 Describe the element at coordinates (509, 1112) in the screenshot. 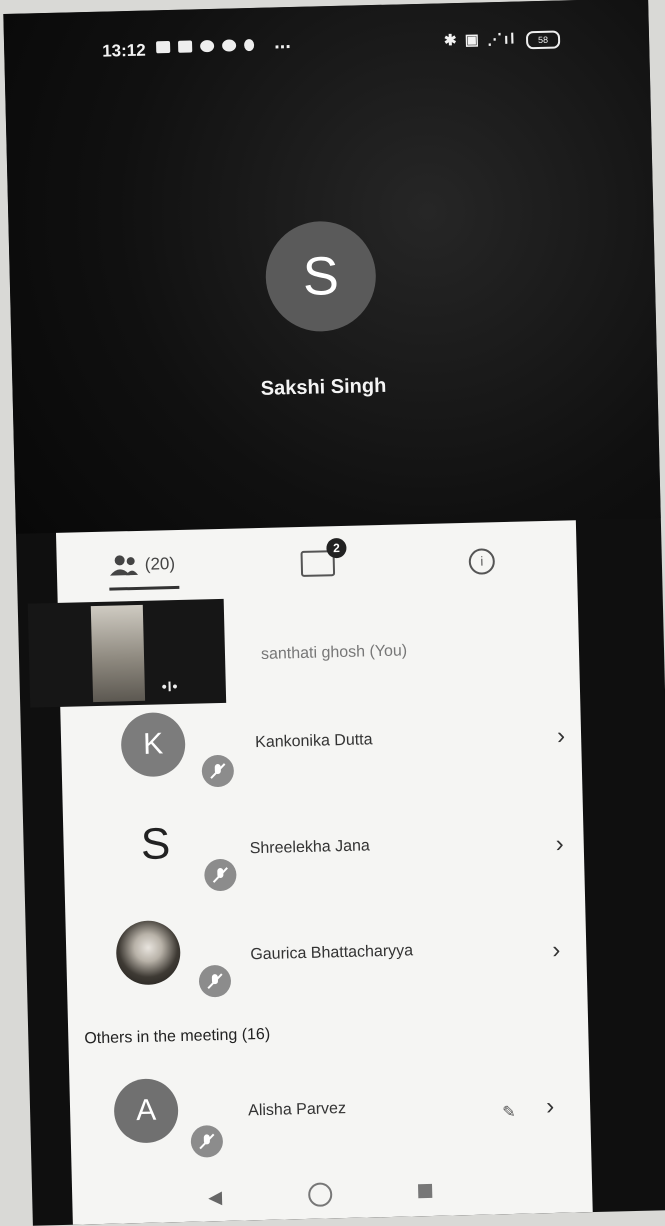

I see `pointer-icon: ✎` at that location.